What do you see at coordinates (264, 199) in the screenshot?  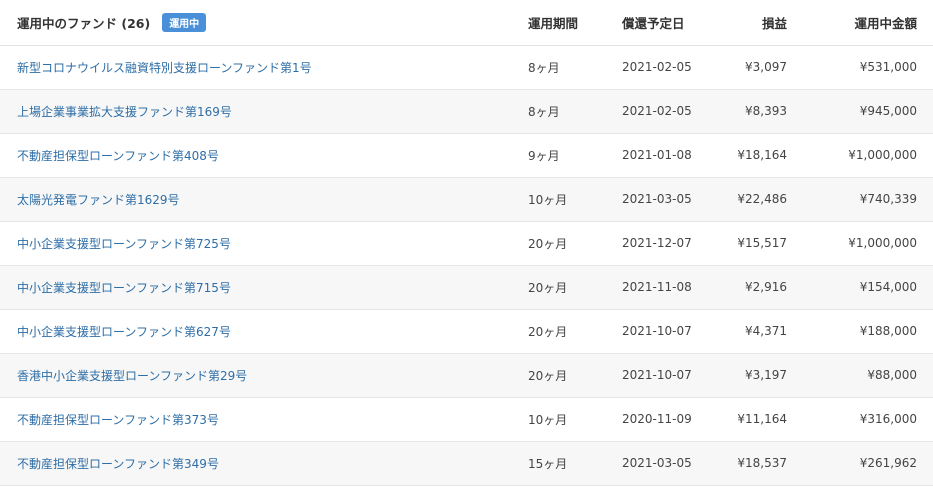 I see `fund-name-cell: 太陽光発電ファンド第1629号` at bounding box center [264, 199].